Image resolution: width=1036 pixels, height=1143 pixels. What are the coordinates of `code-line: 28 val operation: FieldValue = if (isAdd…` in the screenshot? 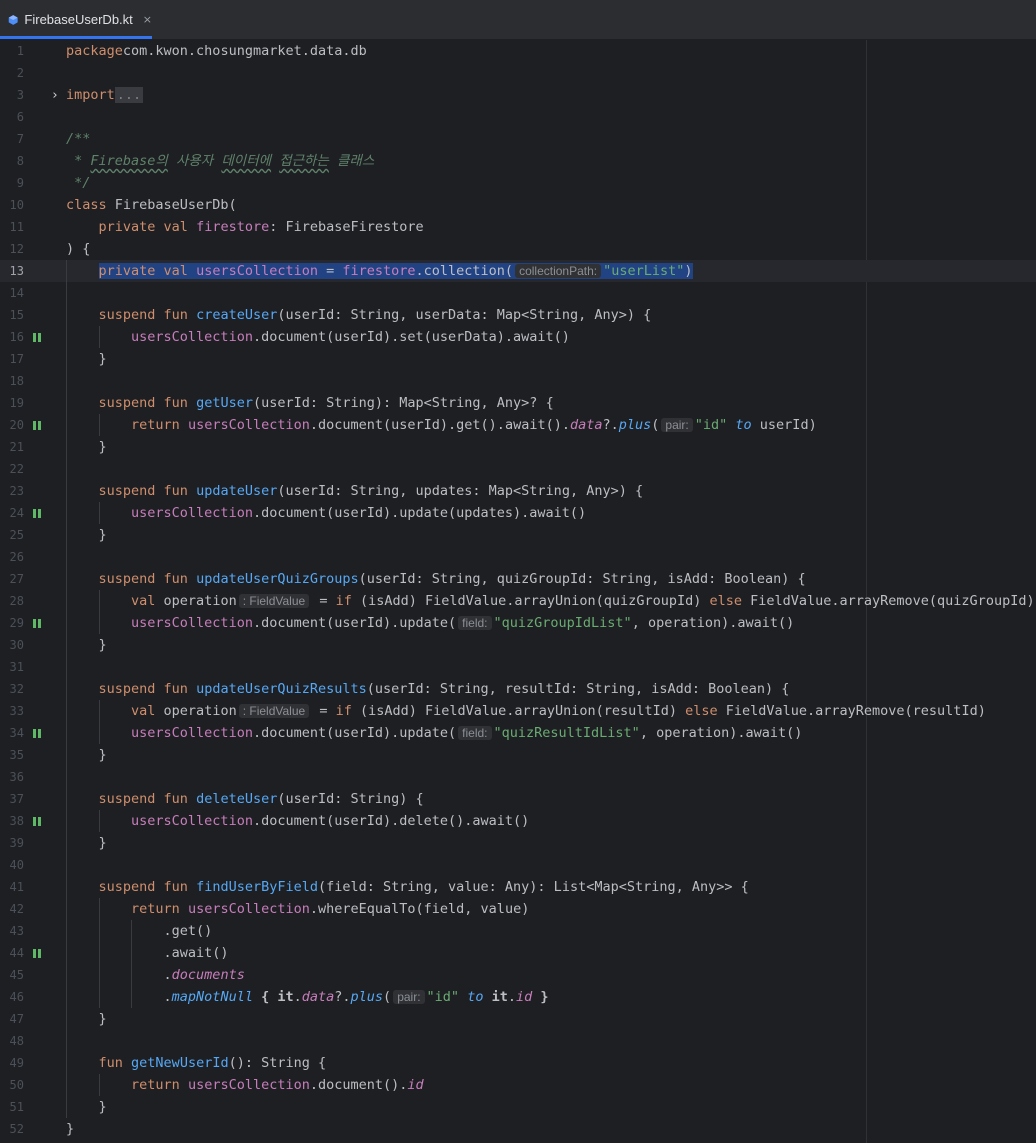 It's located at (518, 601).